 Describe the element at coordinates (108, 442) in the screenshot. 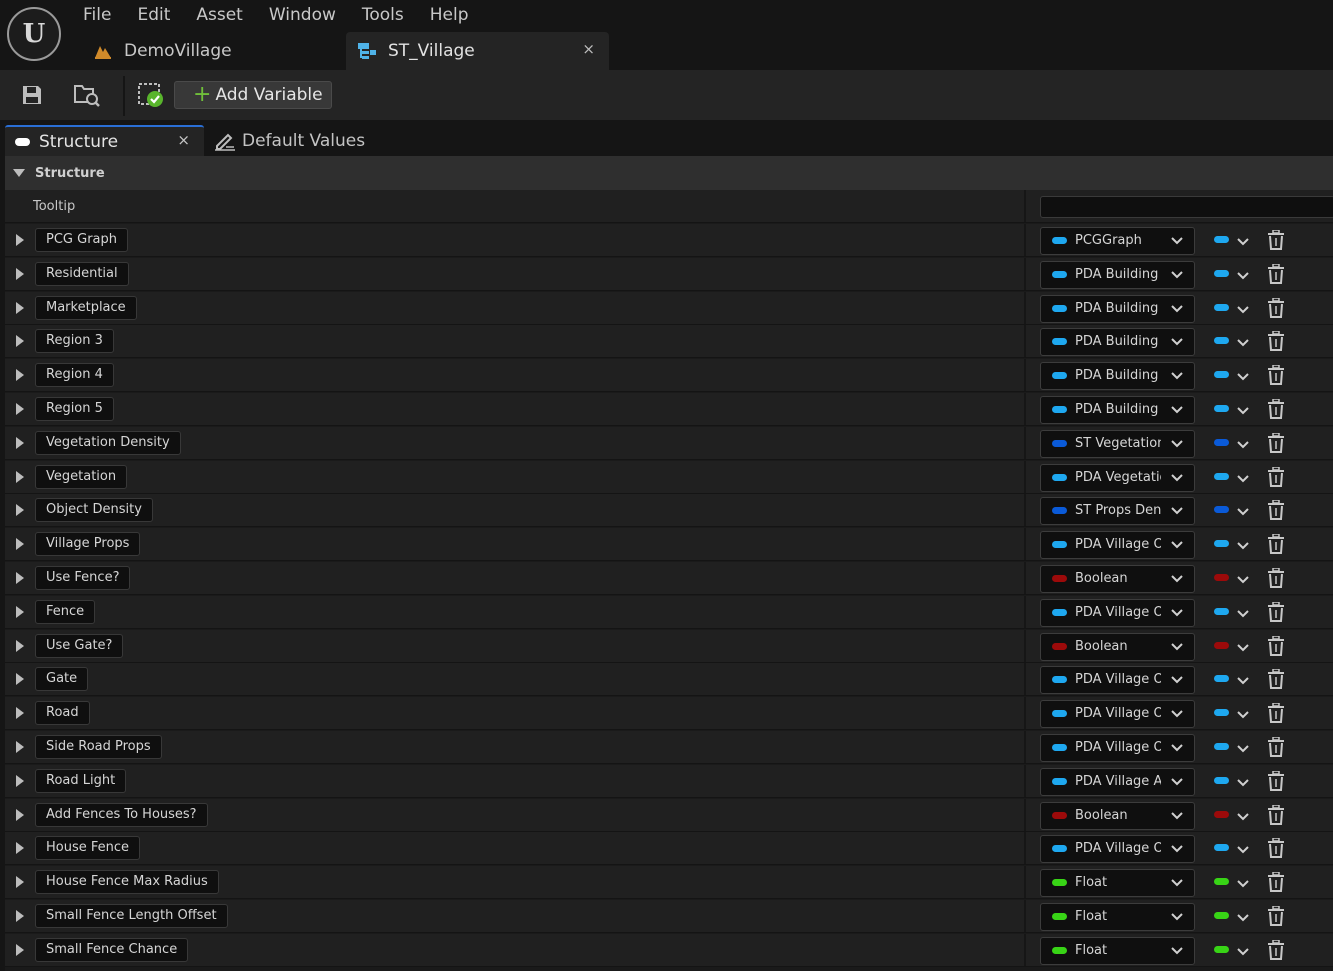

I see `variable-name-field: Vegetation Density` at that location.